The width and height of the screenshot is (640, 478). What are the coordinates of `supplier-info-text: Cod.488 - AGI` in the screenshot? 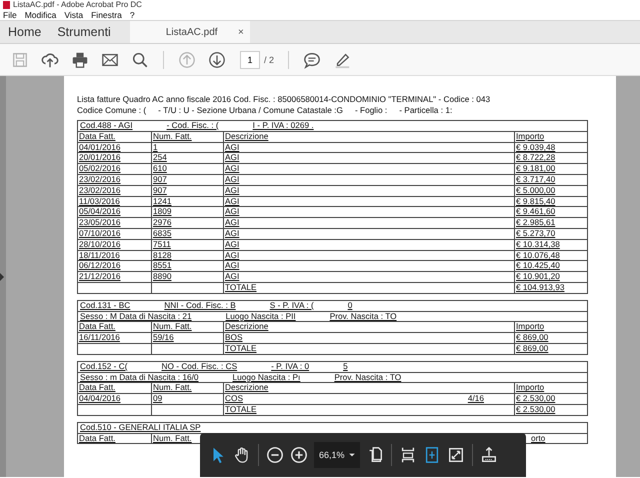 It's located at (106, 126).